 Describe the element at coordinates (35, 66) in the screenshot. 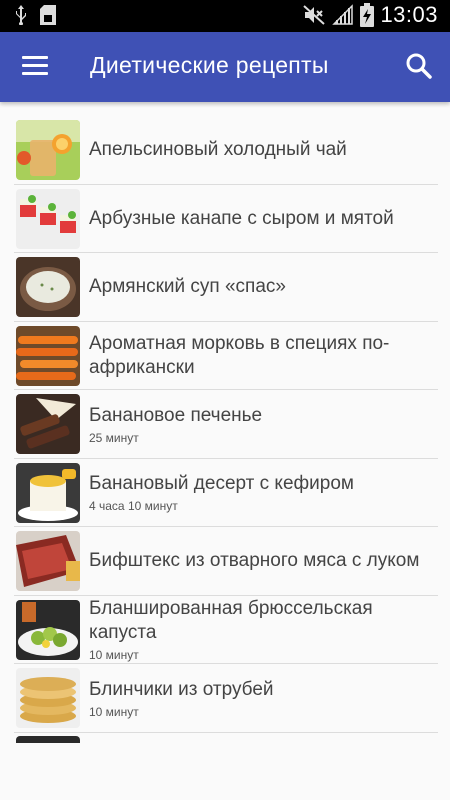

I see `menu-icon` at that location.